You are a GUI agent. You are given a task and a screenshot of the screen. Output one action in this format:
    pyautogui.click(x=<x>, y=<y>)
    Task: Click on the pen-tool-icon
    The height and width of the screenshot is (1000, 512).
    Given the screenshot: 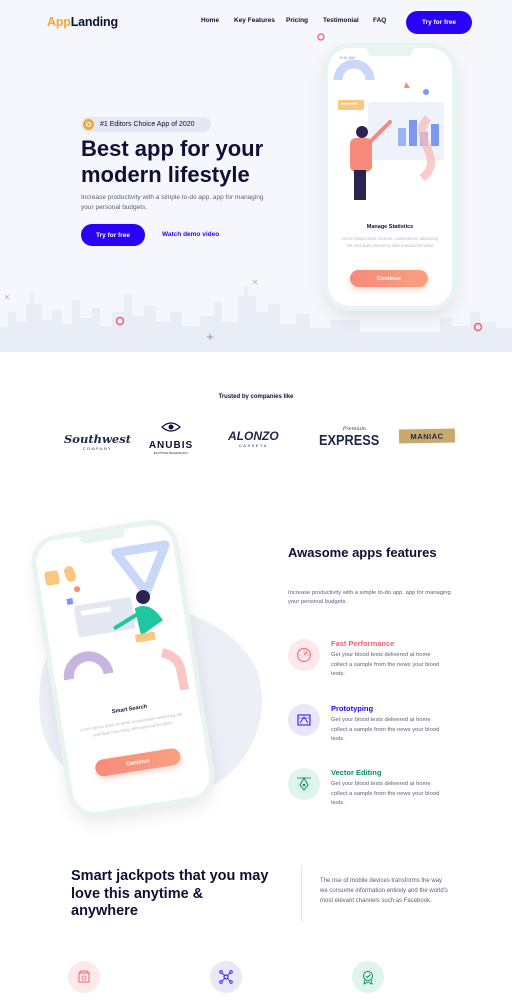 What is the action you would take?
    pyautogui.click(x=304, y=784)
    